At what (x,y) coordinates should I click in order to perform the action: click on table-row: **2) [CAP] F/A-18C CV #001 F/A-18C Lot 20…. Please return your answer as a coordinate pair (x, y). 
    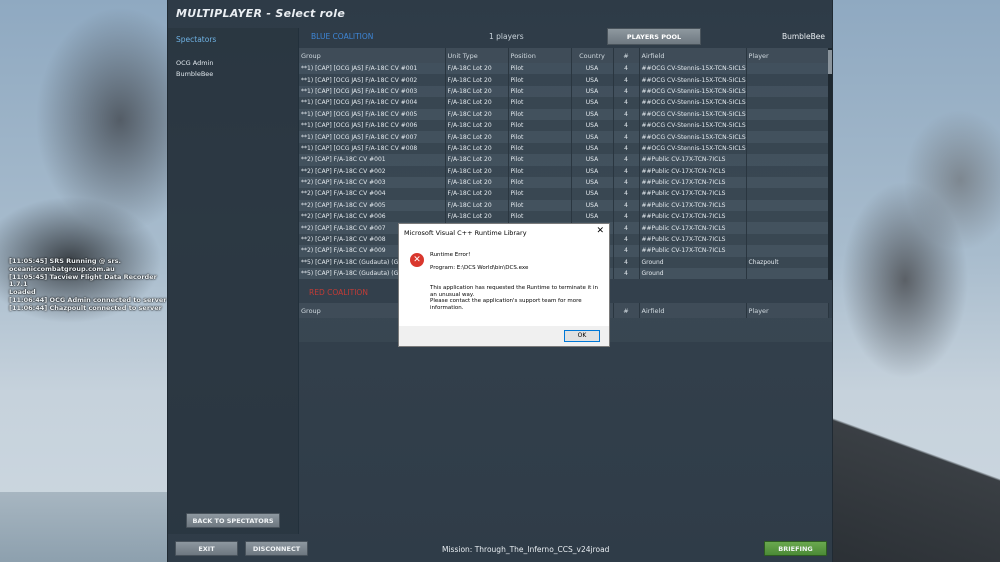
    Looking at the image, I should click on (564, 160).